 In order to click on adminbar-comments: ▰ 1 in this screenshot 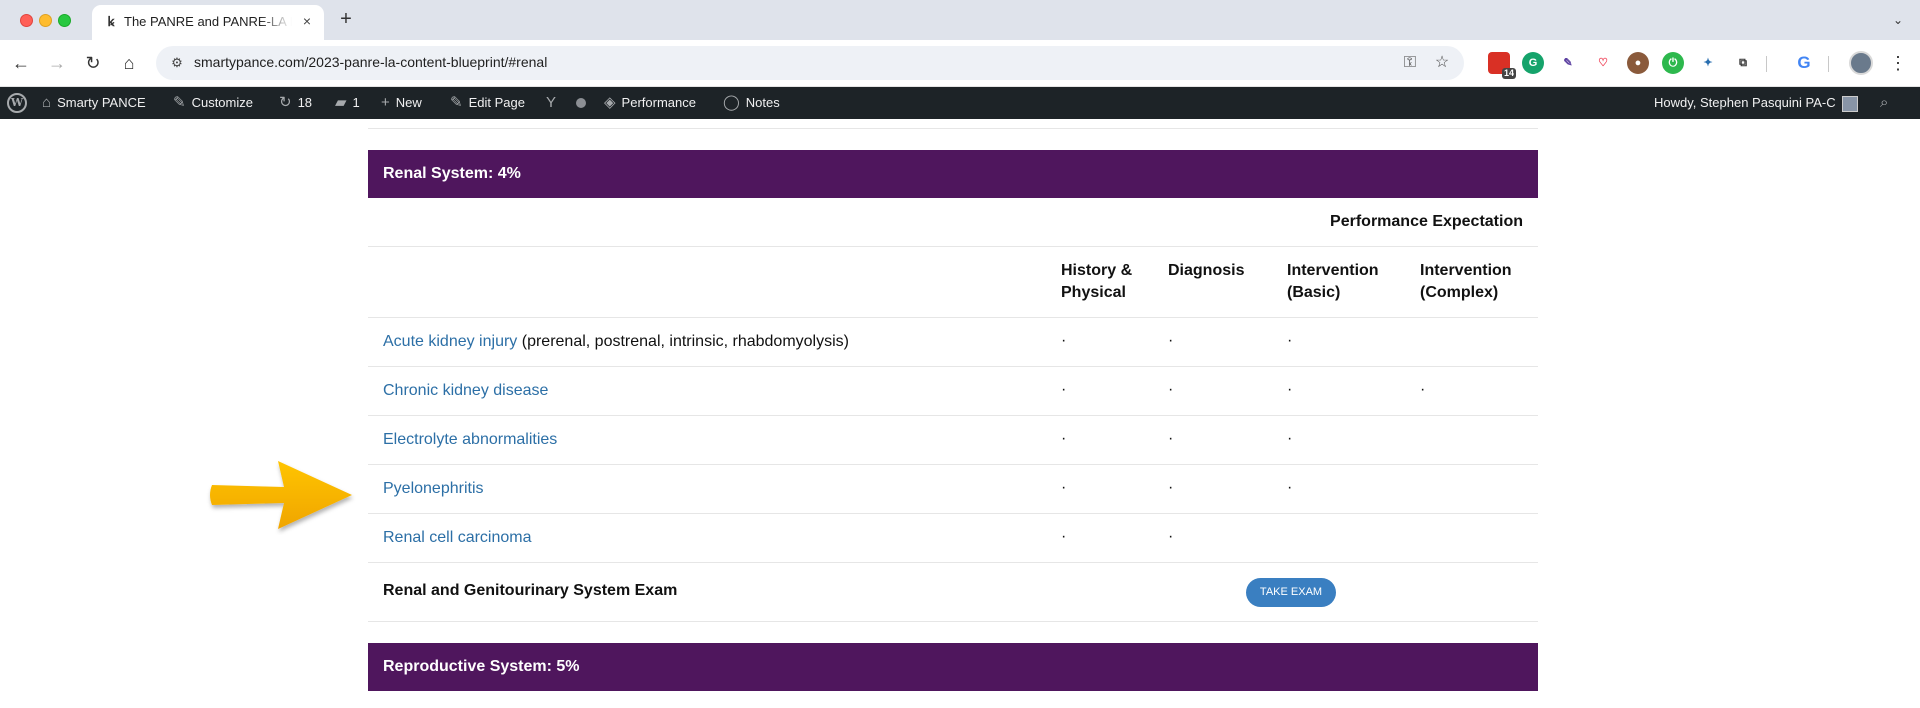, I will do `click(347, 103)`.